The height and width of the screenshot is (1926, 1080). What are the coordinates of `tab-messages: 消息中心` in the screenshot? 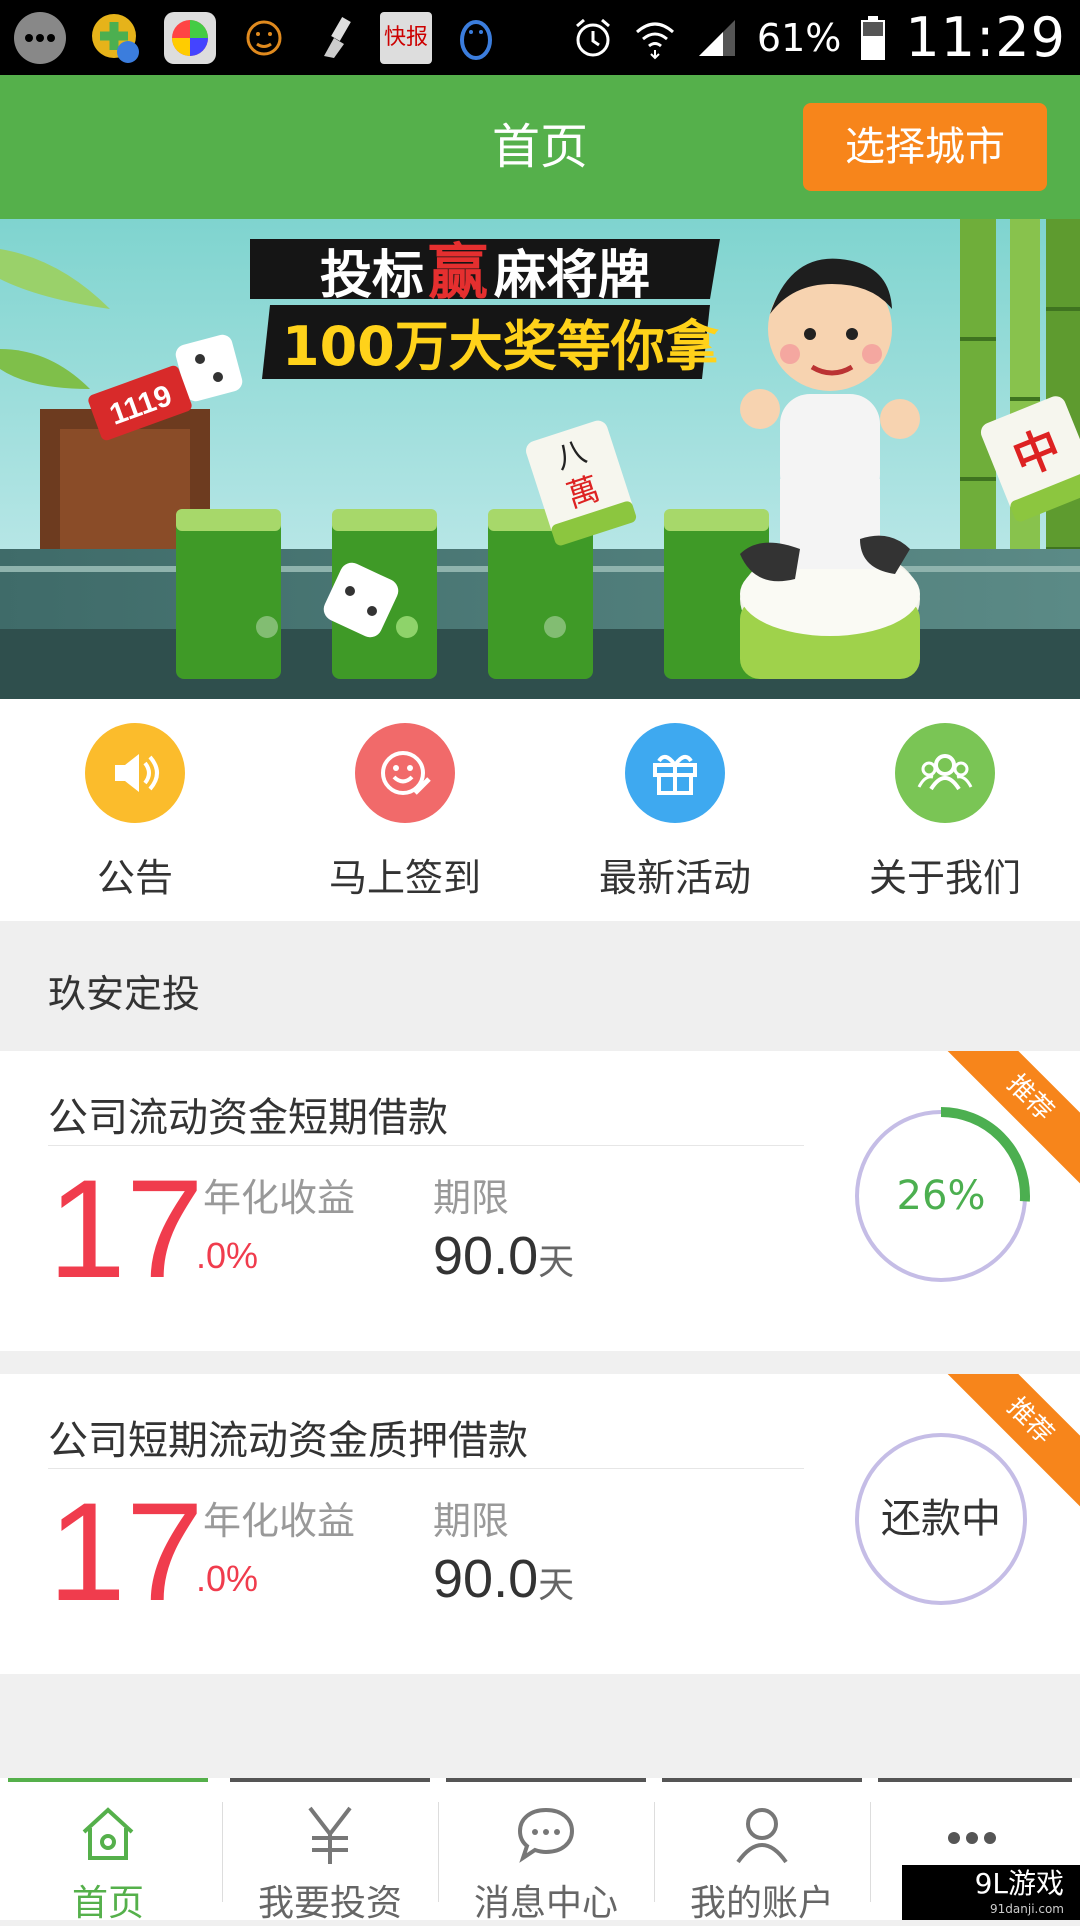 It's located at (546, 1851).